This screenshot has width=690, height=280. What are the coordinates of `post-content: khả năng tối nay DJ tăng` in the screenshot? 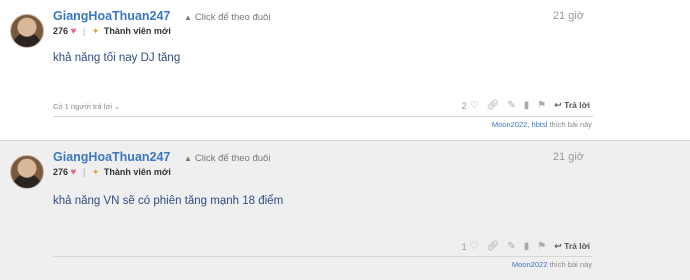 It's located at (117, 58).